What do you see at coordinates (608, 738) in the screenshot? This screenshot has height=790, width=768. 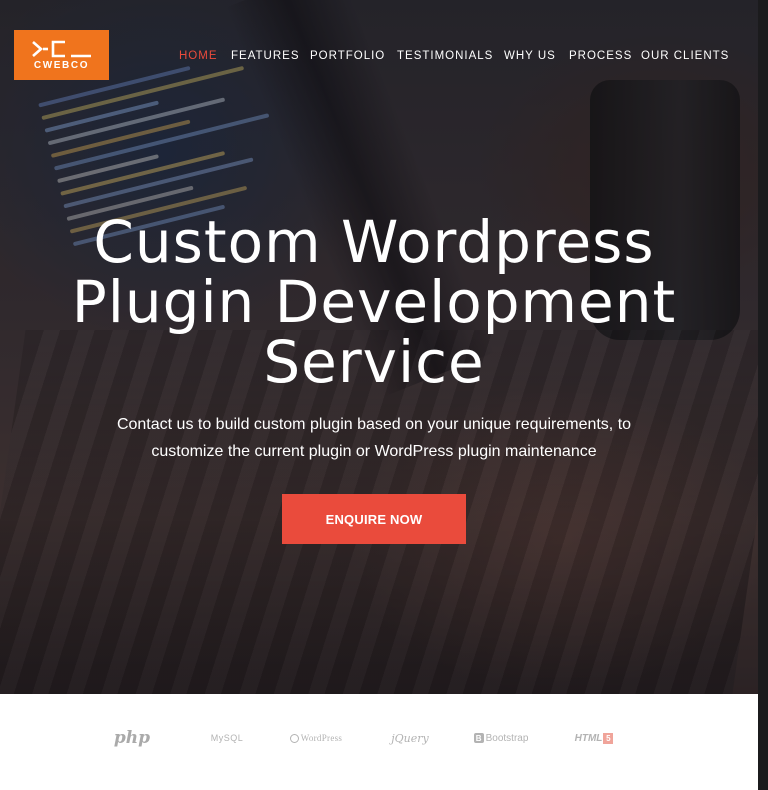 I see `html5-shield-icon: 5` at bounding box center [608, 738].